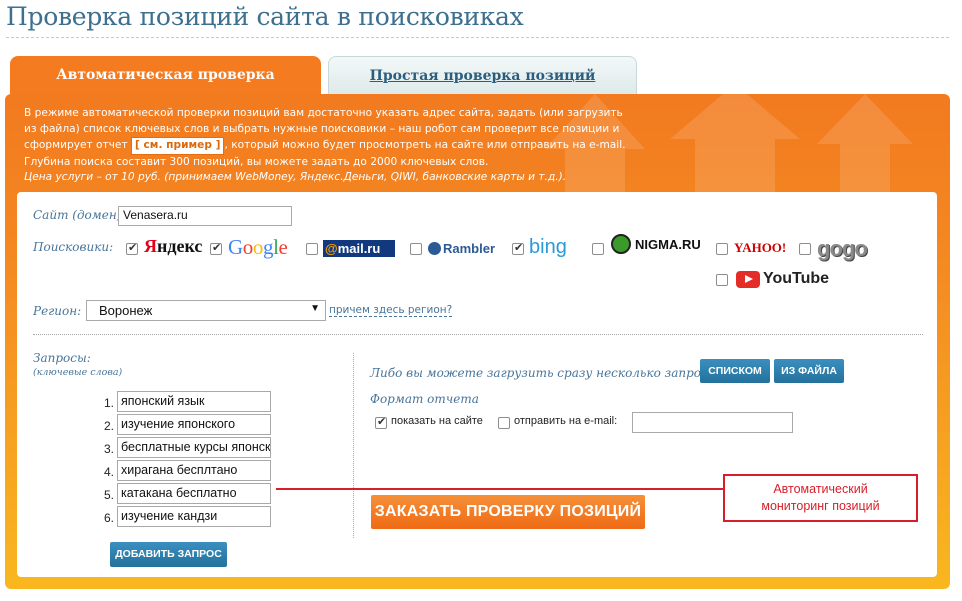  I want to click on query-number: 4., so click(108, 472).